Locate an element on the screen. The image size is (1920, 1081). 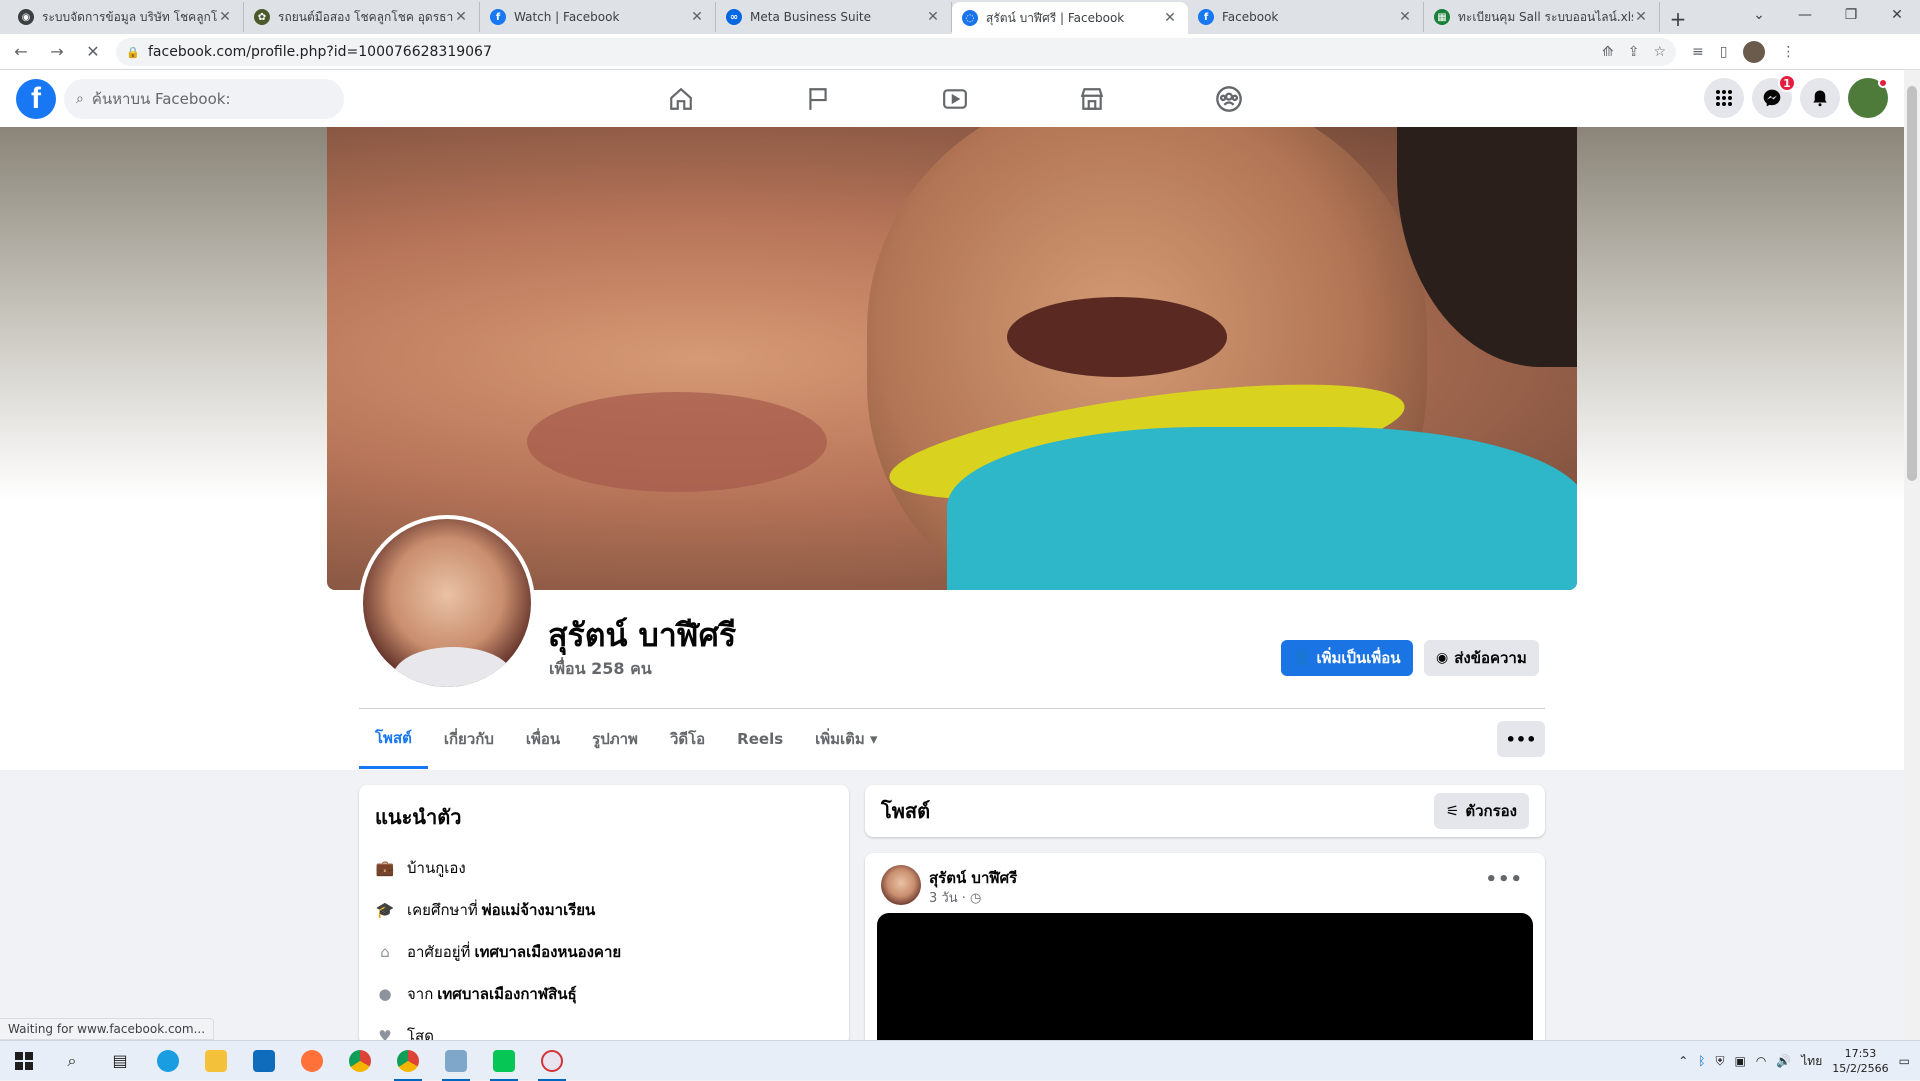
arrow-right-icon: → is located at coordinates (57, 51).